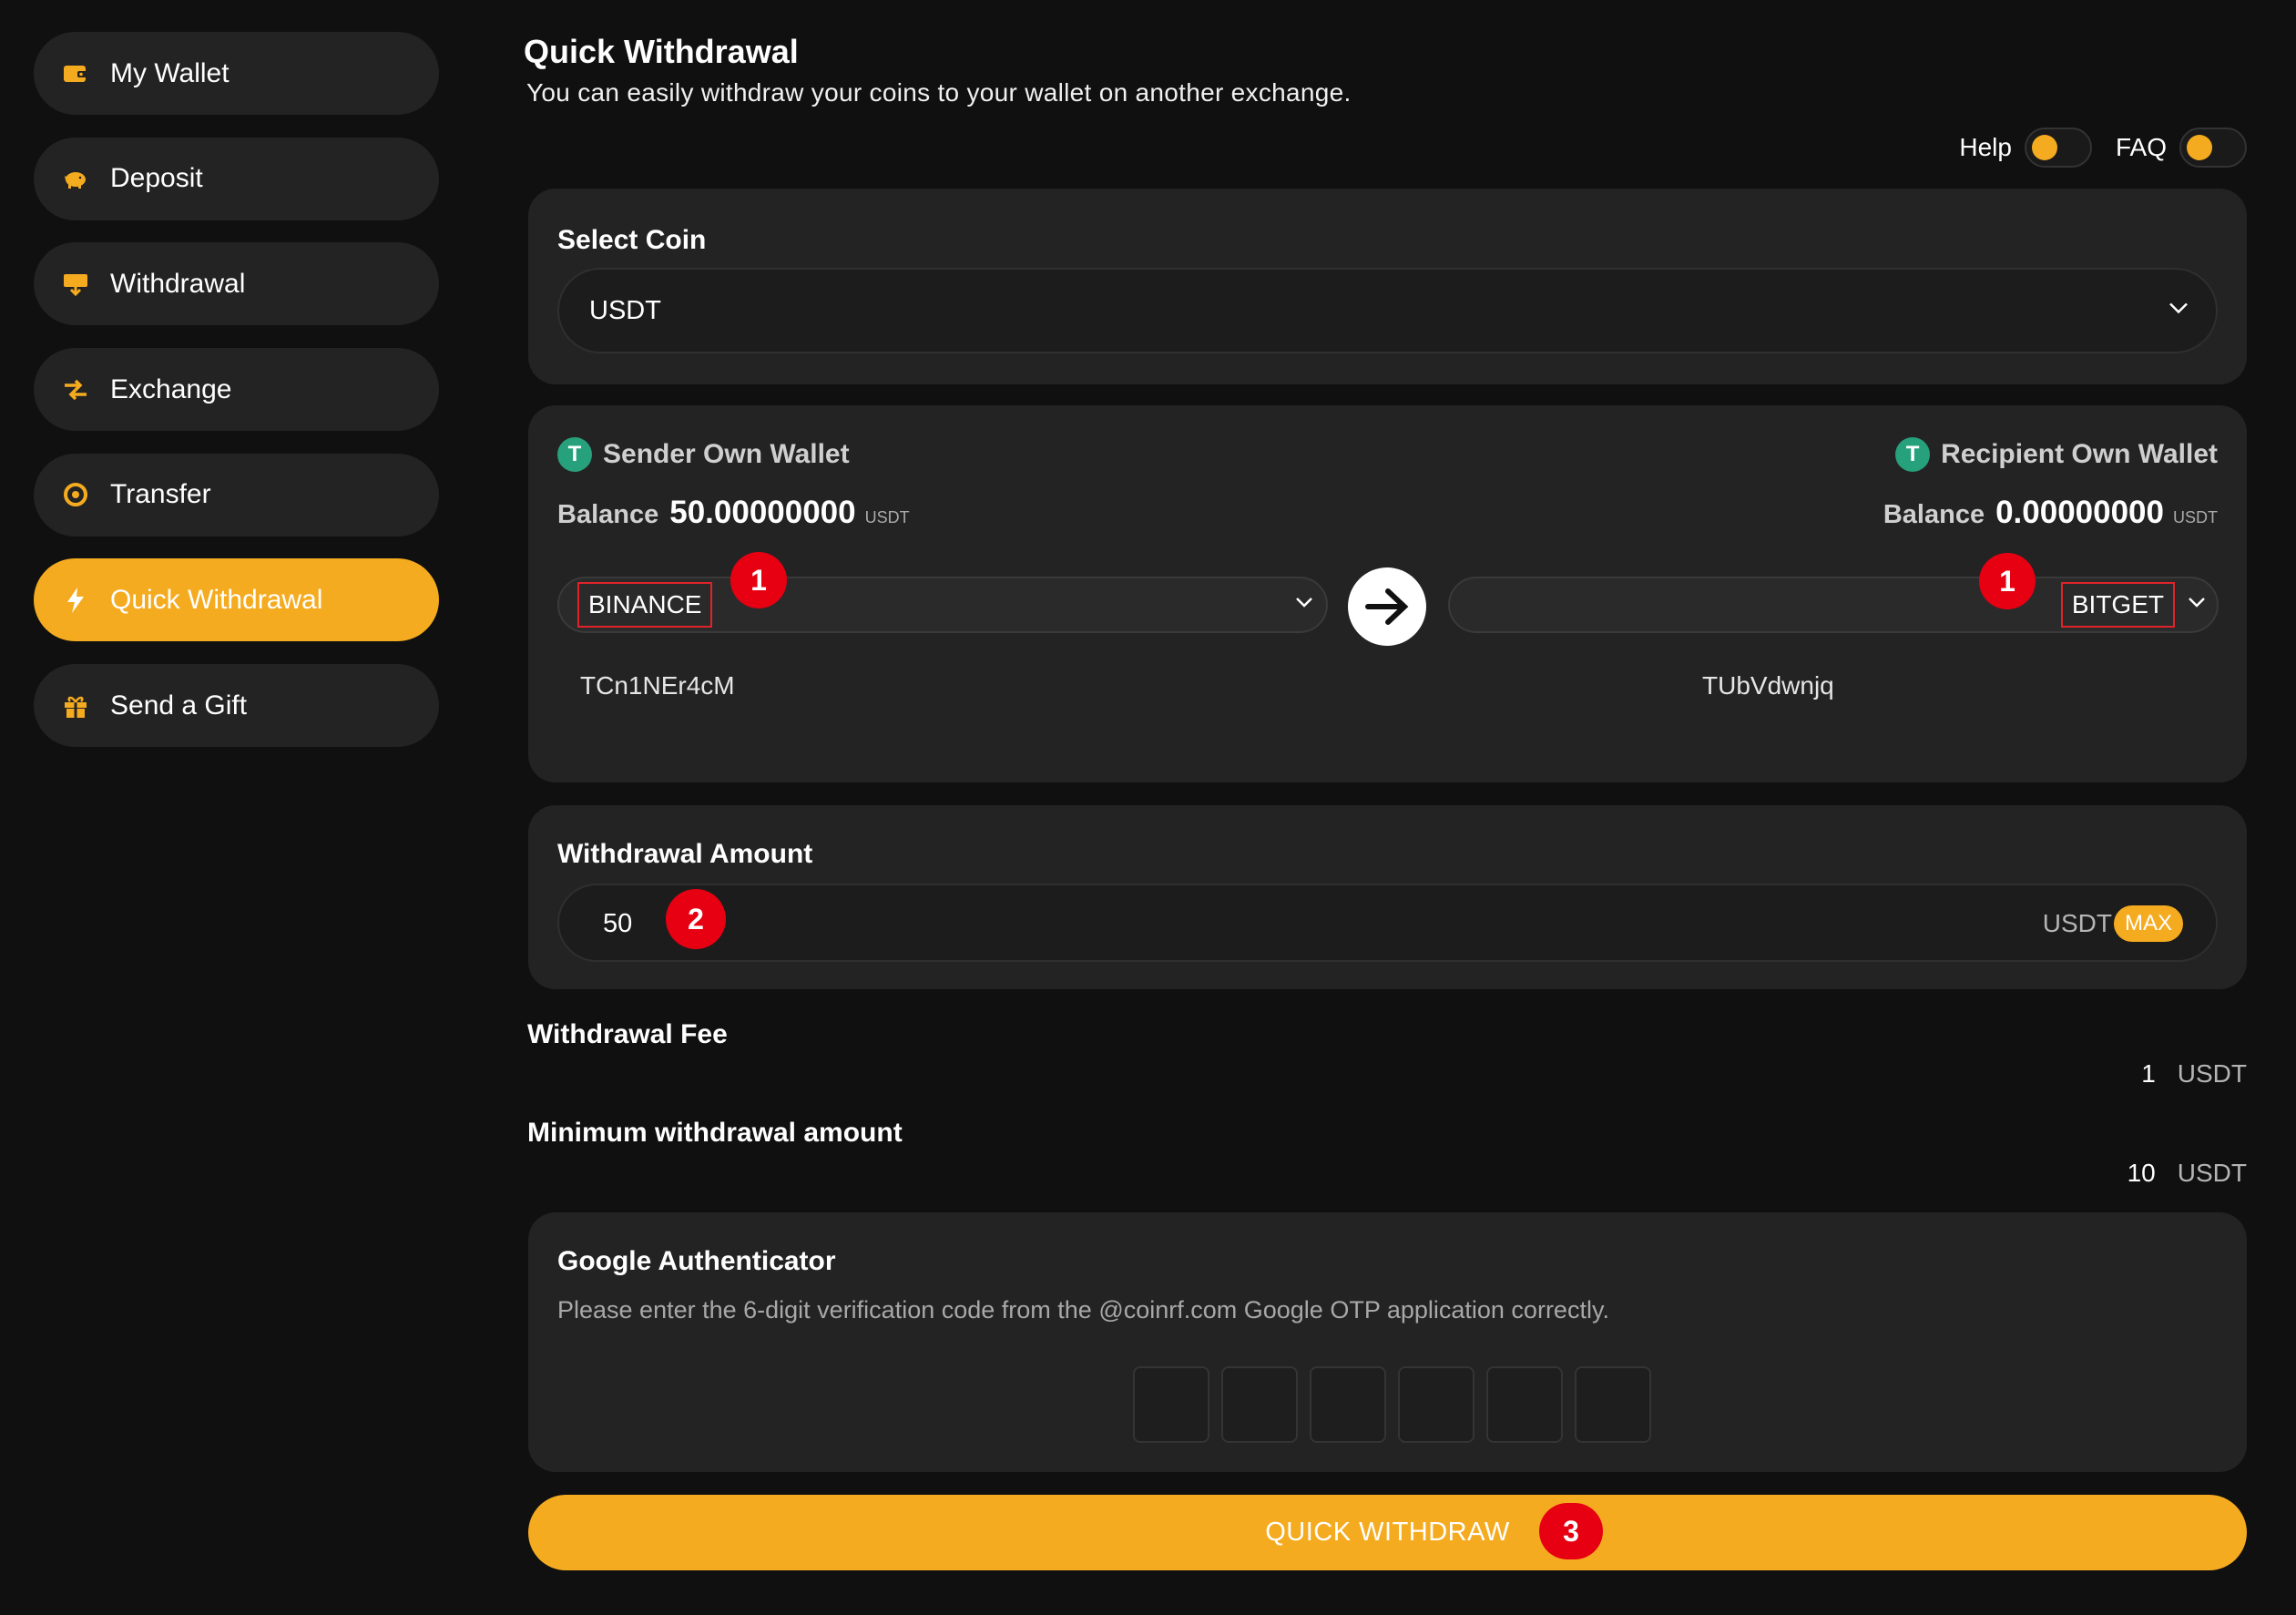 This screenshot has width=2296, height=1615. I want to click on gift-icon, so click(75, 706).